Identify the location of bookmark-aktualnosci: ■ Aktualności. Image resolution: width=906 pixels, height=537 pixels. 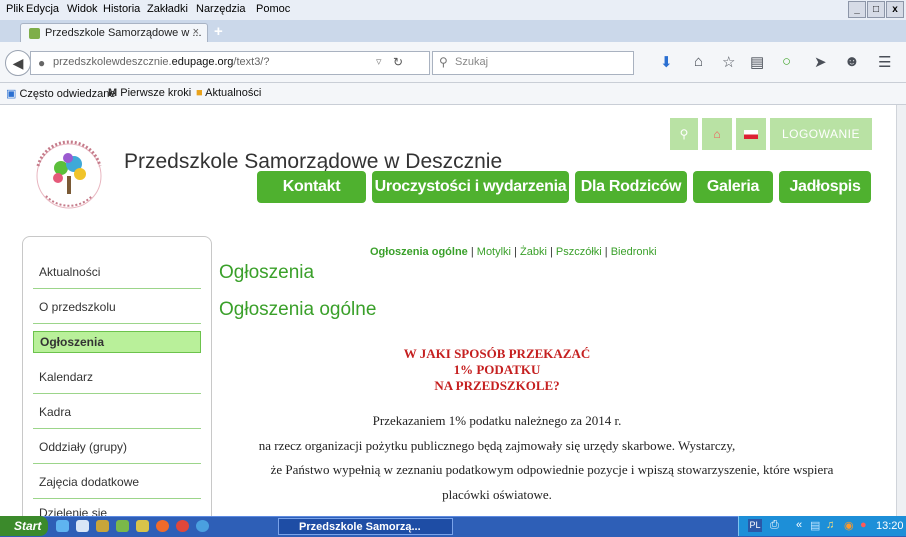
(228, 93).